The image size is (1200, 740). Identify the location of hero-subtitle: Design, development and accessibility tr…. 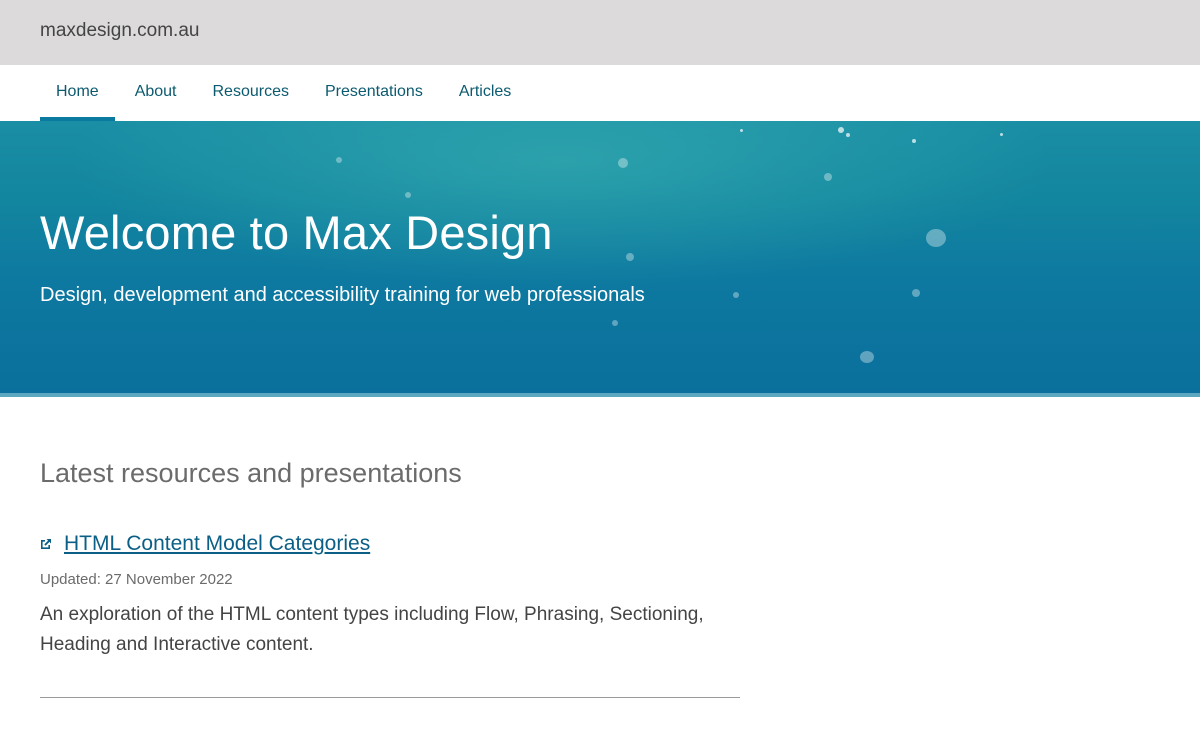
(342, 295).